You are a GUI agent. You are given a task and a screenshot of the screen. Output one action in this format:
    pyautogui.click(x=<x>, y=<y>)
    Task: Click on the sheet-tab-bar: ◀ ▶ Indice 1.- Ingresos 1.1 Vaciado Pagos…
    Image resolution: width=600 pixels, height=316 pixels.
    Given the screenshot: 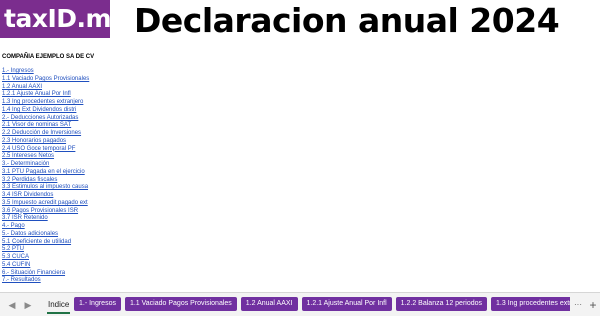 What is the action you would take?
    pyautogui.click(x=300, y=304)
    